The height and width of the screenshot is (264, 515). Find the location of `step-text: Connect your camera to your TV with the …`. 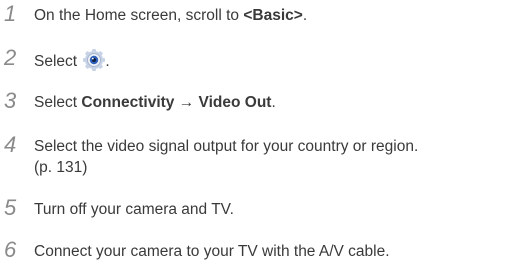

step-text: Connect your camera to your TV with the … is located at coordinates (212, 251).